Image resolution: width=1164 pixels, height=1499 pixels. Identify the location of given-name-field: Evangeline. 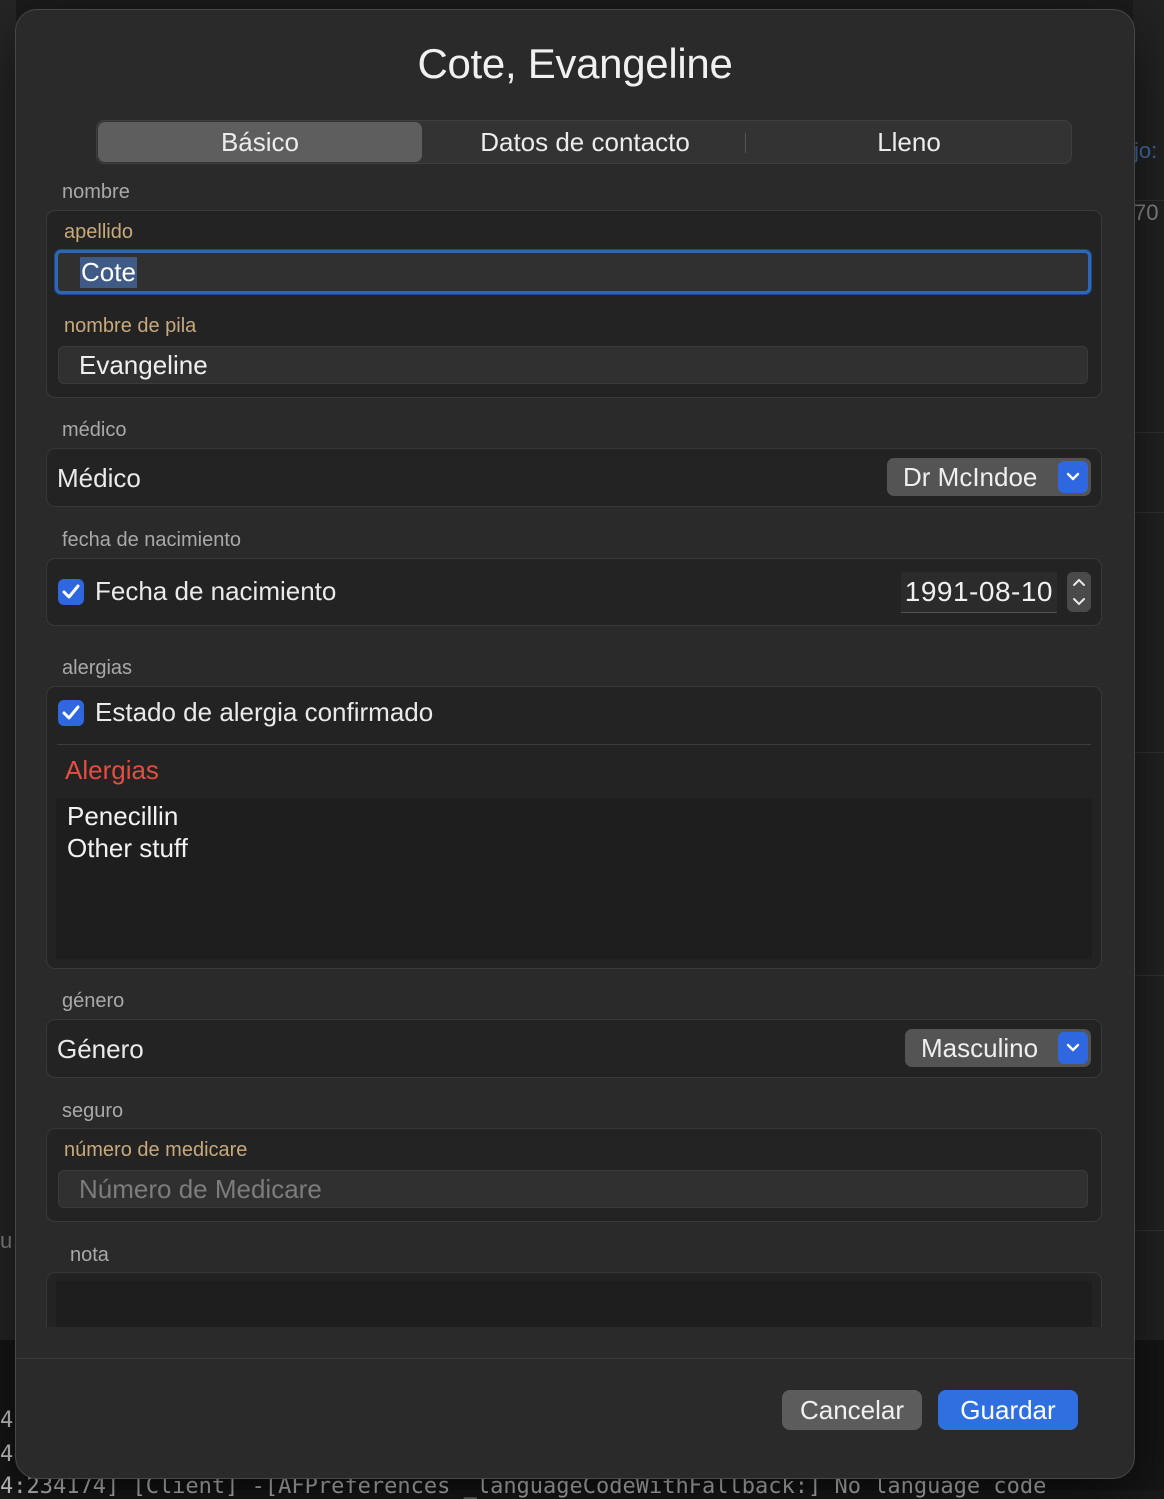
(573, 365).